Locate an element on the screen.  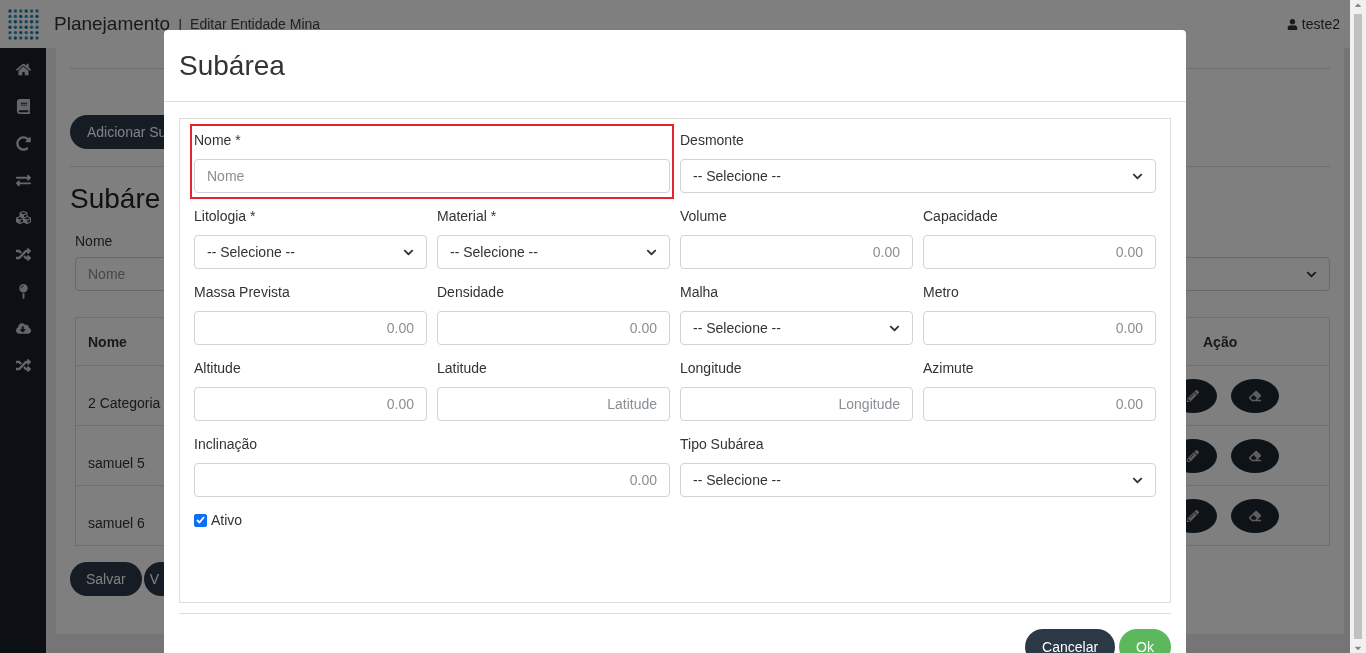
table-cell-text: samuel 6 is located at coordinates (116, 522).